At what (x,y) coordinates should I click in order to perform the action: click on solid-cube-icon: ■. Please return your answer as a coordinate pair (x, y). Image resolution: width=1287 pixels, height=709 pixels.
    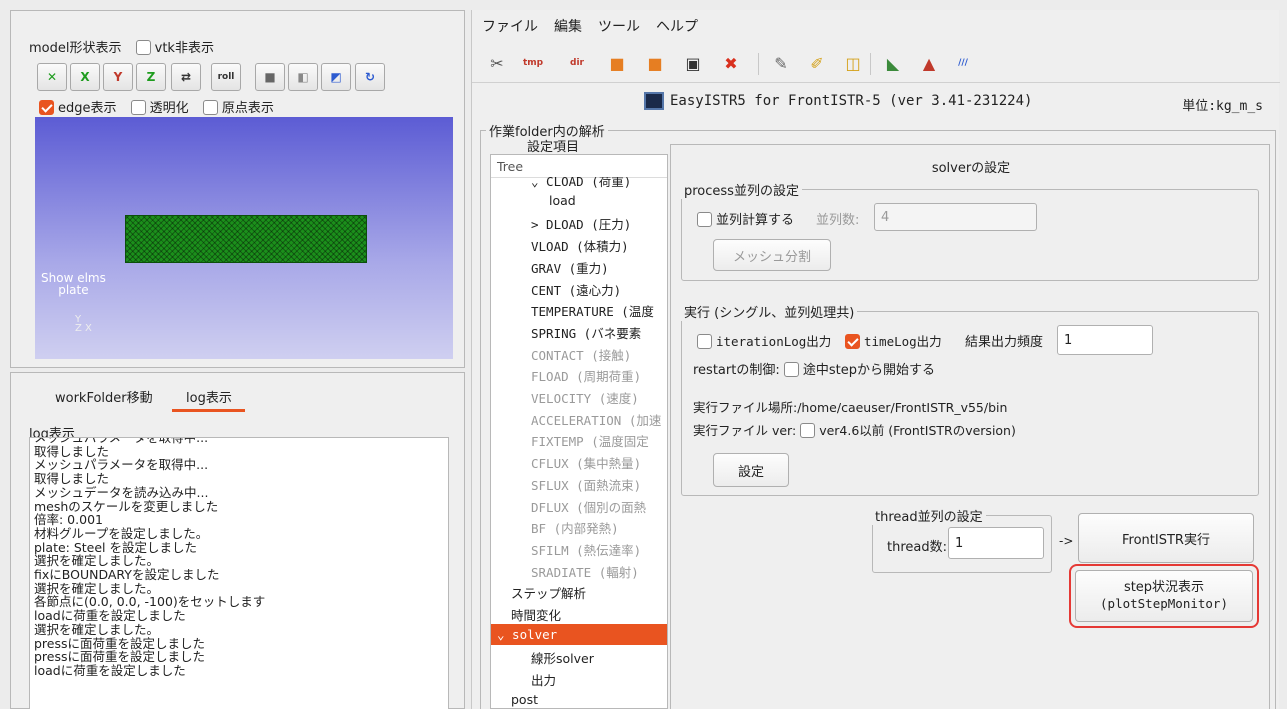
    Looking at the image, I should click on (270, 77).